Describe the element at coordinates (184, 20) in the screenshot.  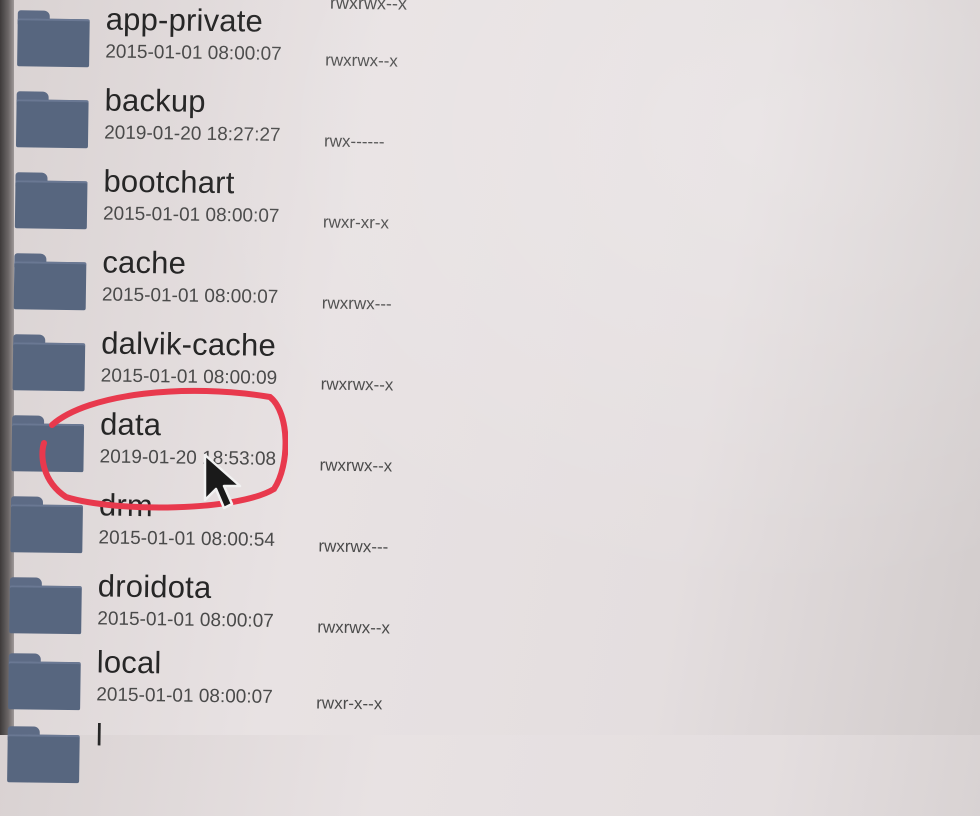
I see `file-name: app-private` at that location.